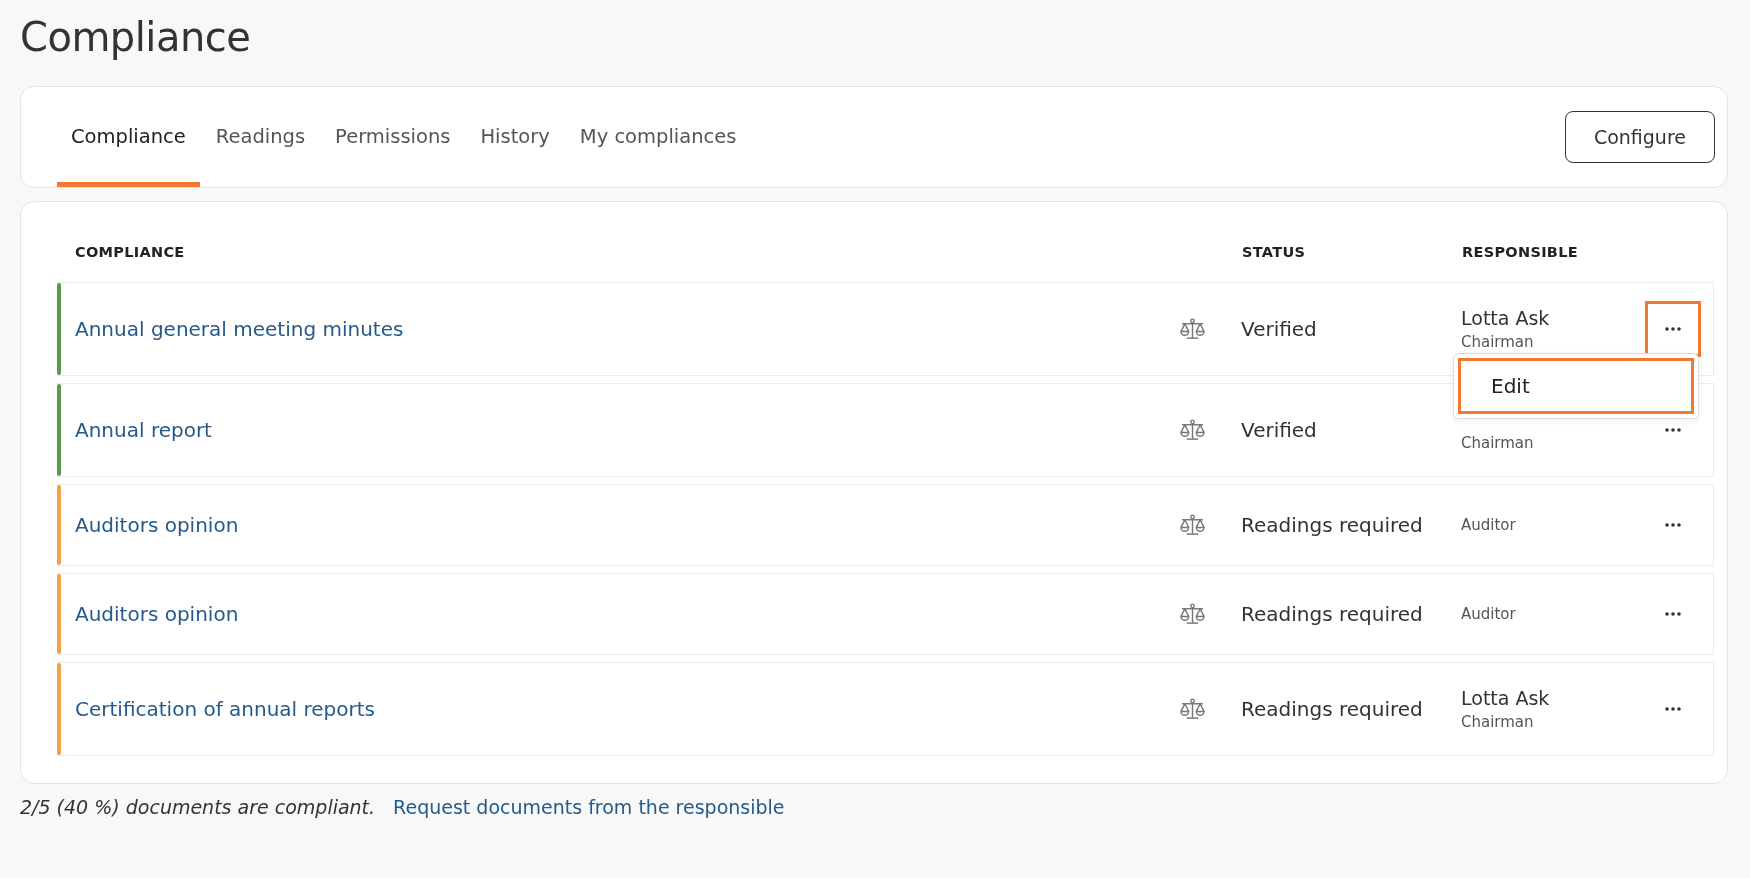 The image size is (1750, 878). I want to click on menu-item: Edit, so click(1576, 386).